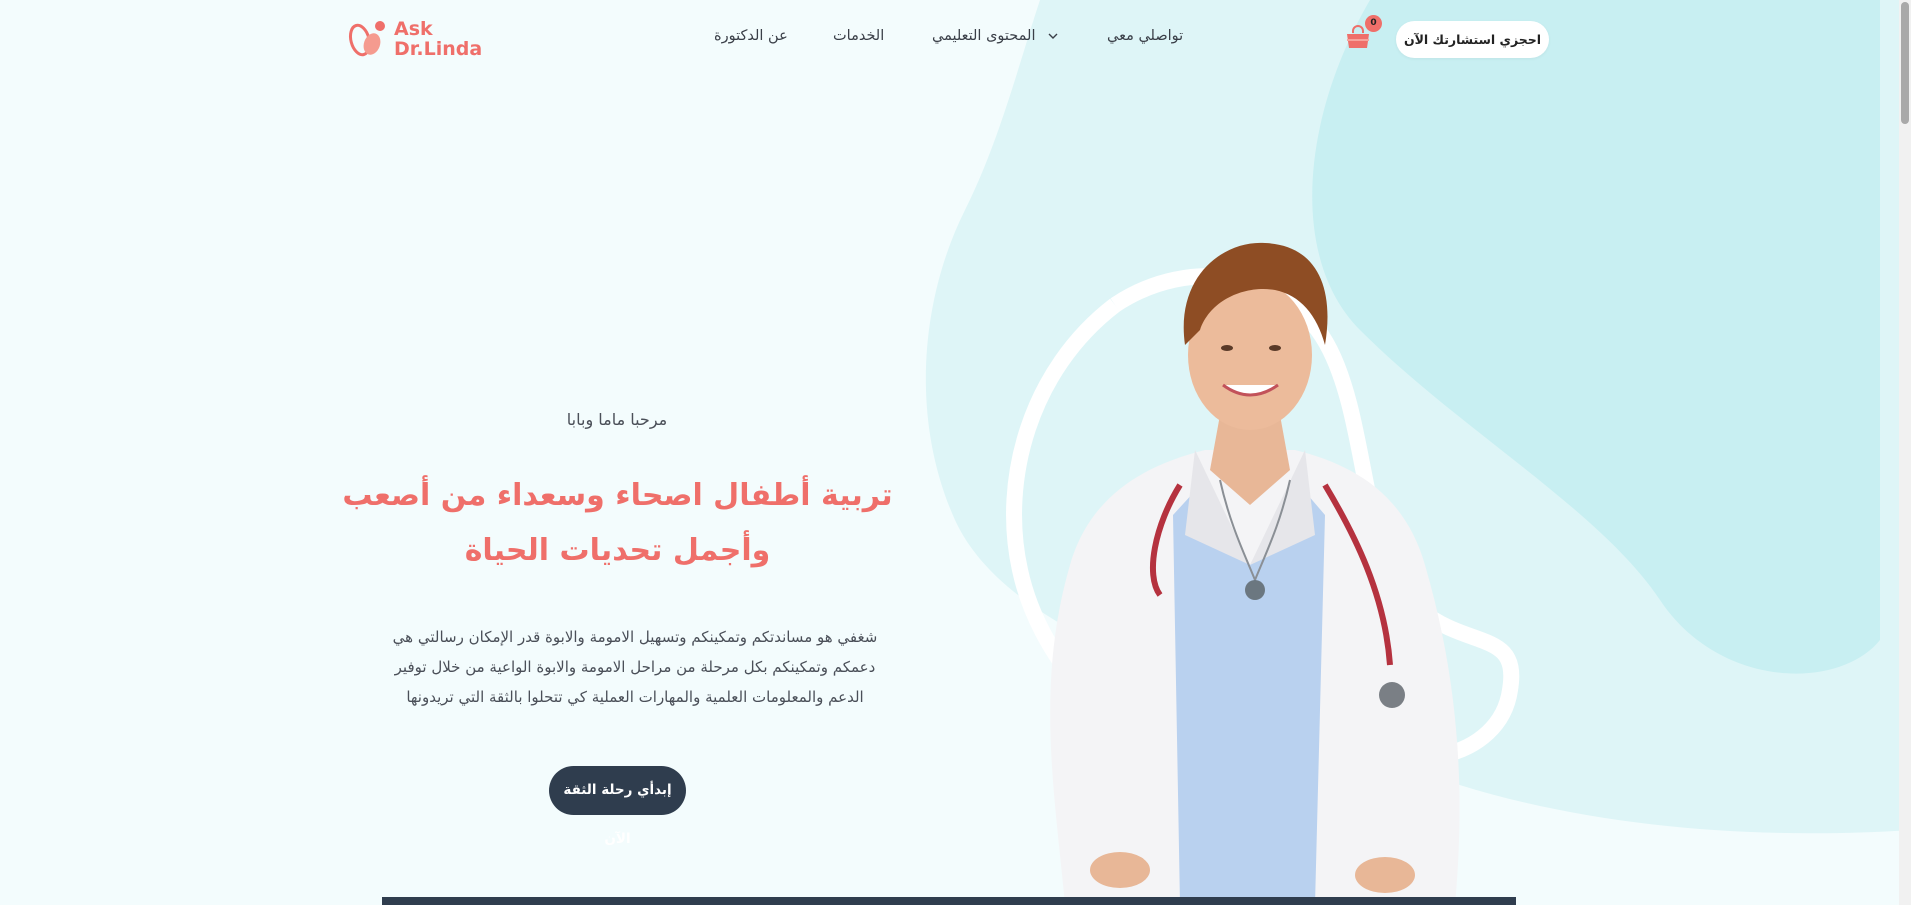 The image size is (1911, 905). Describe the element at coordinates (617, 419) in the screenshot. I see `hero-greeting: مرحبا ماما وبابا` at that location.